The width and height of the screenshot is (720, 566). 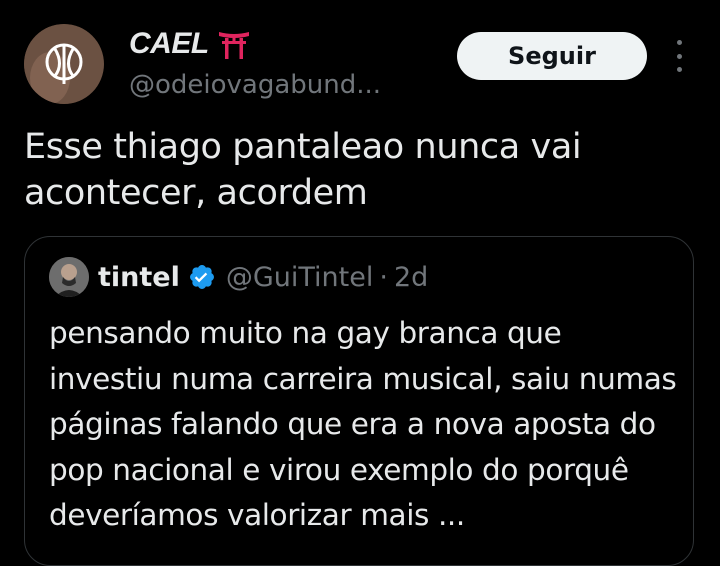 I want to click on verified-badge-icon, so click(x=202, y=277).